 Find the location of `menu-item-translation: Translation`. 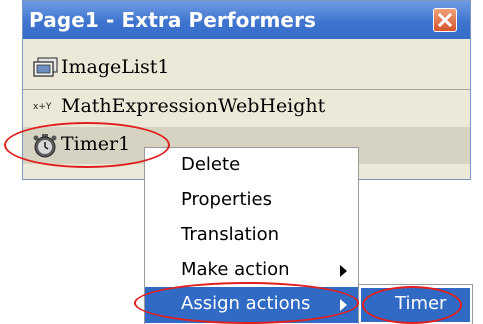

menu-item-translation: Translation is located at coordinates (251, 236).